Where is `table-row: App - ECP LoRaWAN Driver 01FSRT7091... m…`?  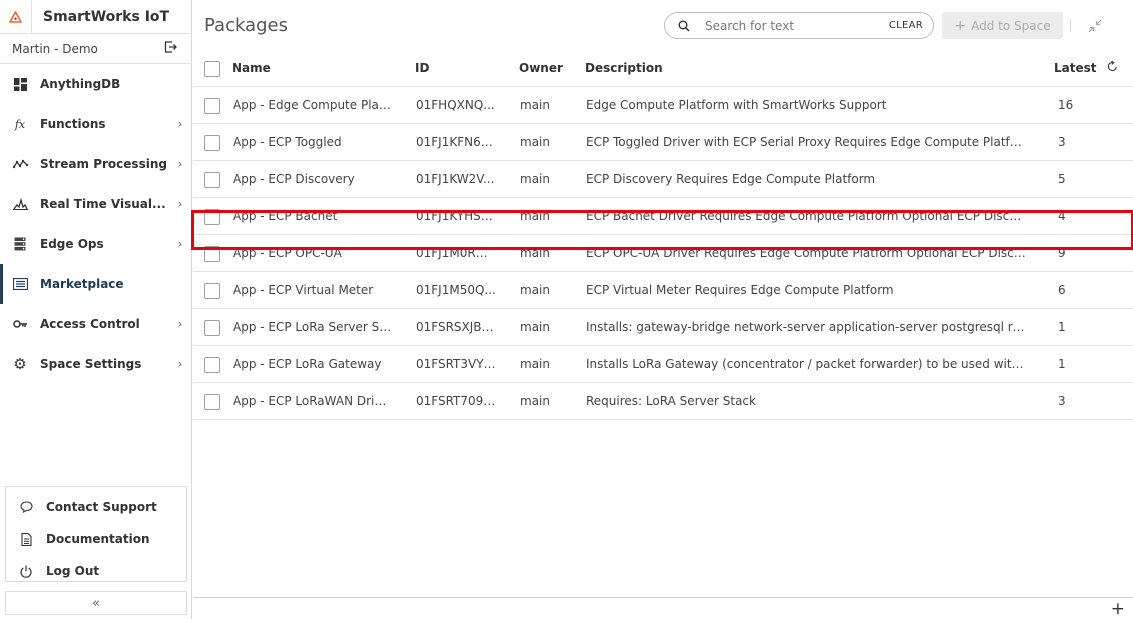
table-row: App - ECP LoRaWAN Driver 01FSRT7091... m… is located at coordinates (663, 401).